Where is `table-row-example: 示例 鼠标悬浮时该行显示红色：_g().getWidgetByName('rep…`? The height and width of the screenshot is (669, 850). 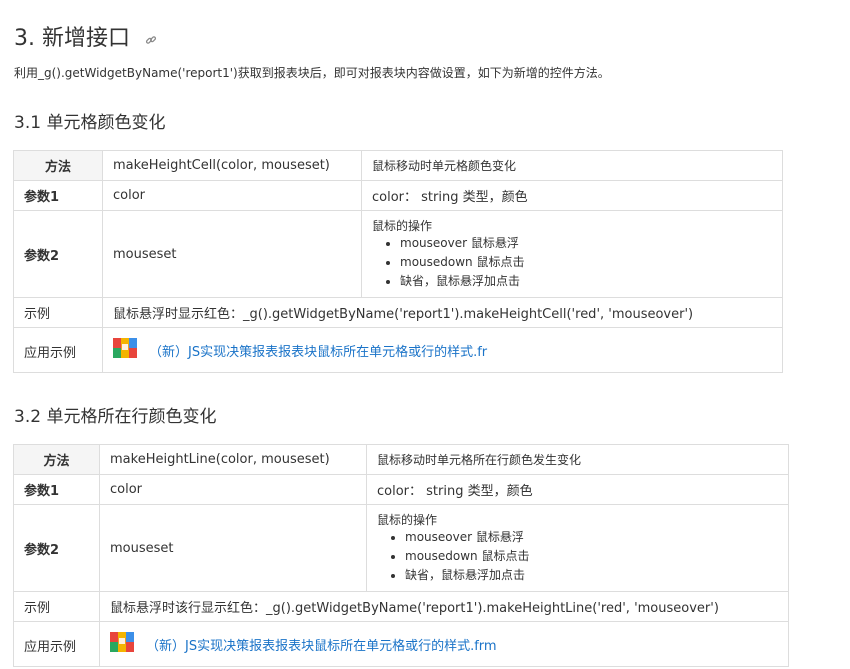 table-row-example: 示例 鼠标悬浮时该行显示红色：_g().getWidgetByName('rep… is located at coordinates (401, 606).